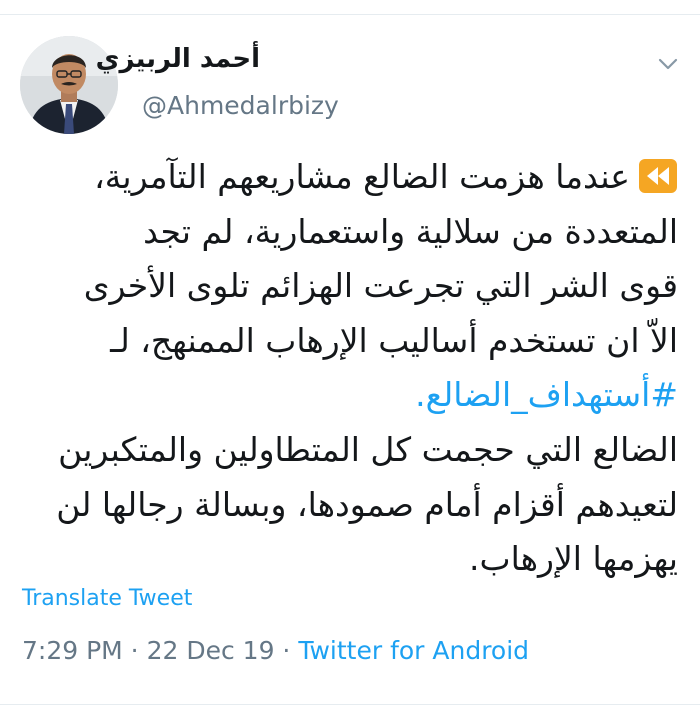 This screenshot has width=700, height=712. I want to click on tweet-text-line-8: يهزمها الإرهاب., so click(573, 559).